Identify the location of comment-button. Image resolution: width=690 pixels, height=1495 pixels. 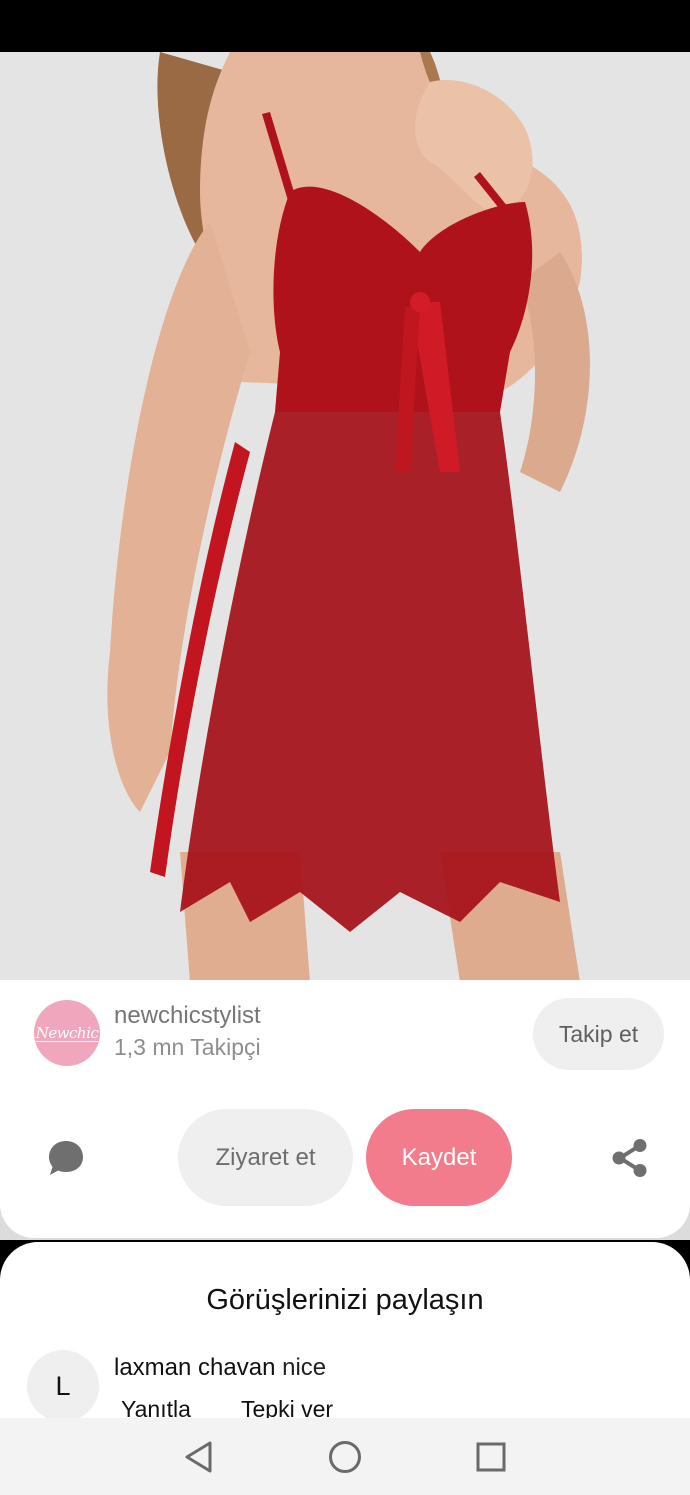
(66, 1158).